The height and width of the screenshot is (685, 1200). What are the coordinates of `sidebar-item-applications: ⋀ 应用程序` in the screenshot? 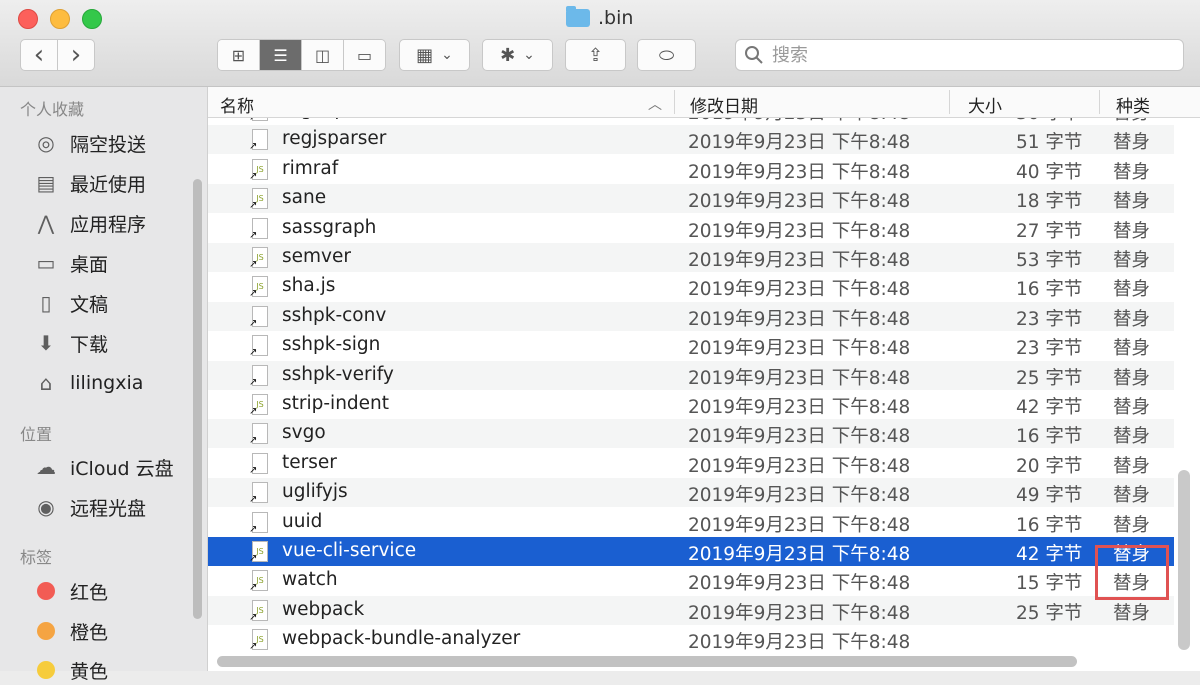 It's located at (89, 223).